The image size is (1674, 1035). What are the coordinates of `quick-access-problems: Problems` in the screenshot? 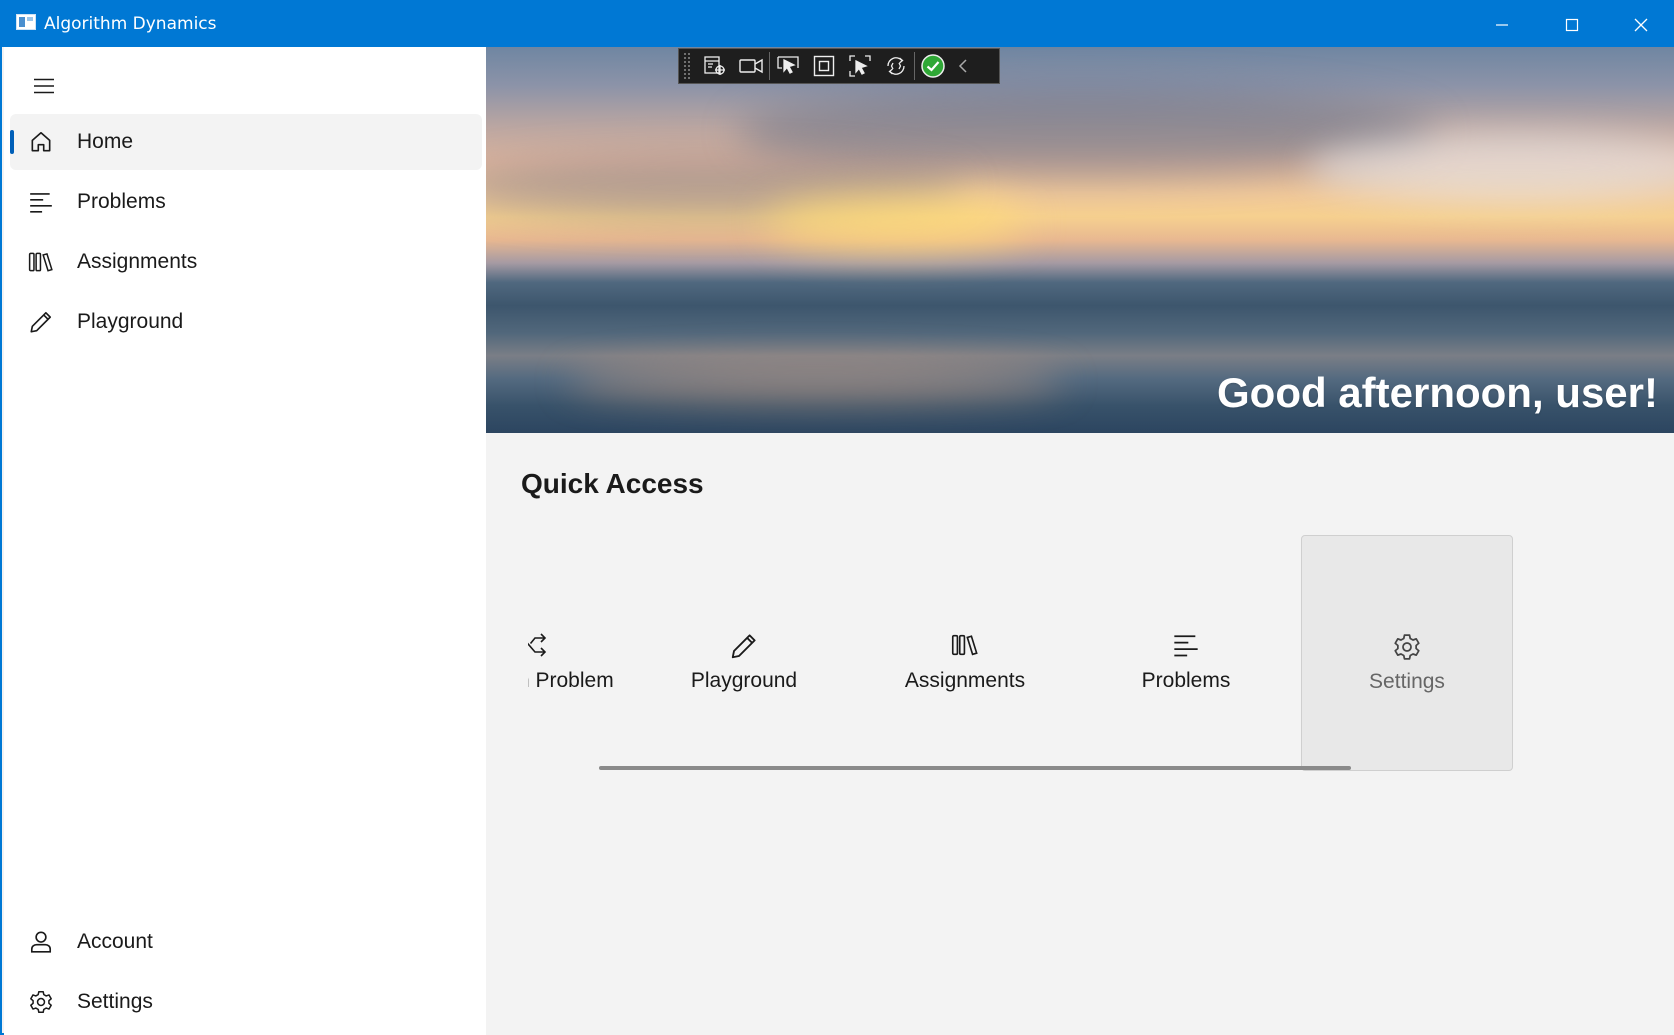 It's located at (1186, 653).